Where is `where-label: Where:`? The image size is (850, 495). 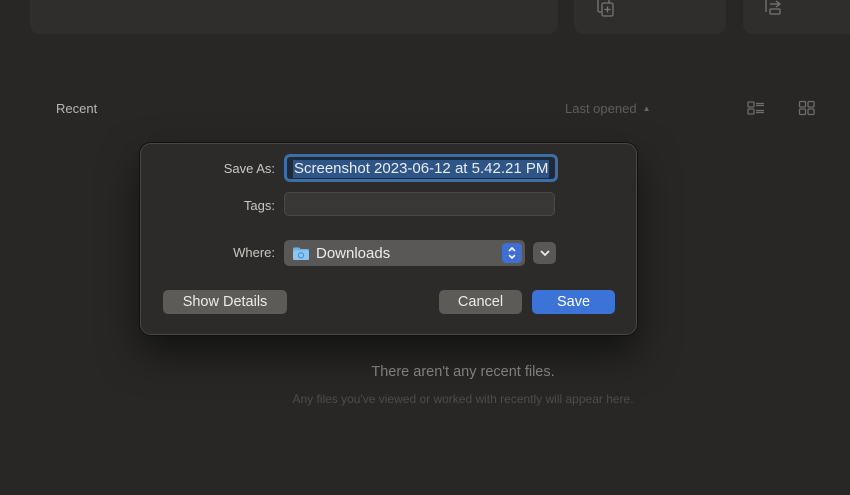
where-label: Where: is located at coordinates (254, 252).